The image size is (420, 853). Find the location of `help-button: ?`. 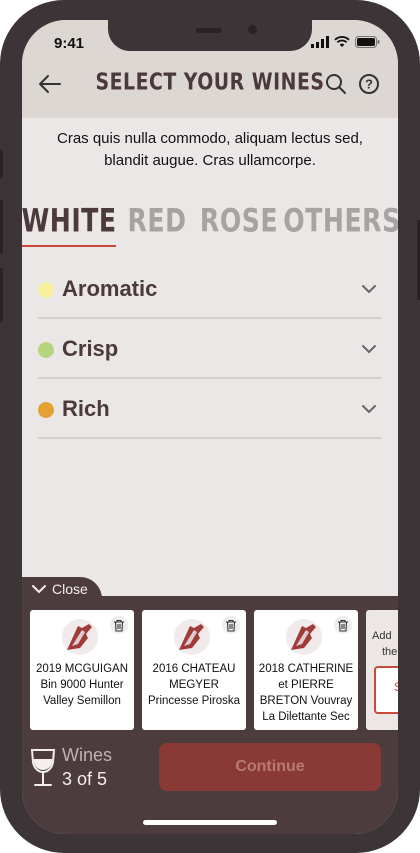

help-button: ? is located at coordinates (369, 84).